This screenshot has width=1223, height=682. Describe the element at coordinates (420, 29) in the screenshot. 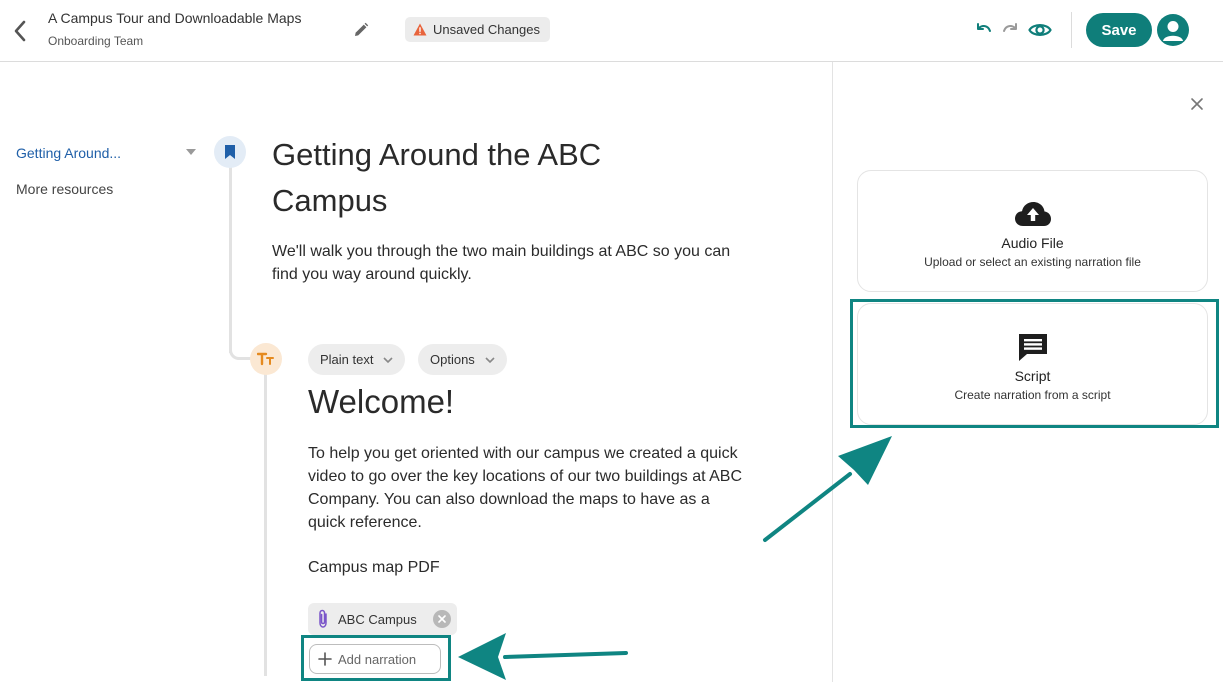

I see `warning-icon` at that location.